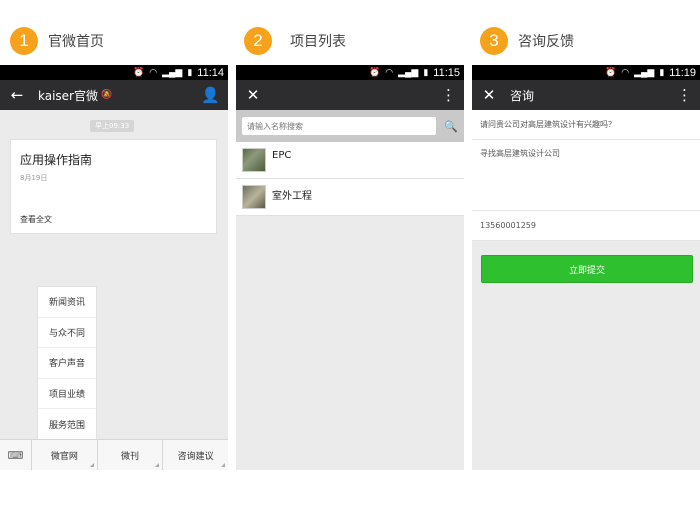 This screenshot has width=700, height=520. What do you see at coordinates (67, 424) in the screenshot?
I see `popup-menu-item: 服务范围` at bounding box center [67, 424].